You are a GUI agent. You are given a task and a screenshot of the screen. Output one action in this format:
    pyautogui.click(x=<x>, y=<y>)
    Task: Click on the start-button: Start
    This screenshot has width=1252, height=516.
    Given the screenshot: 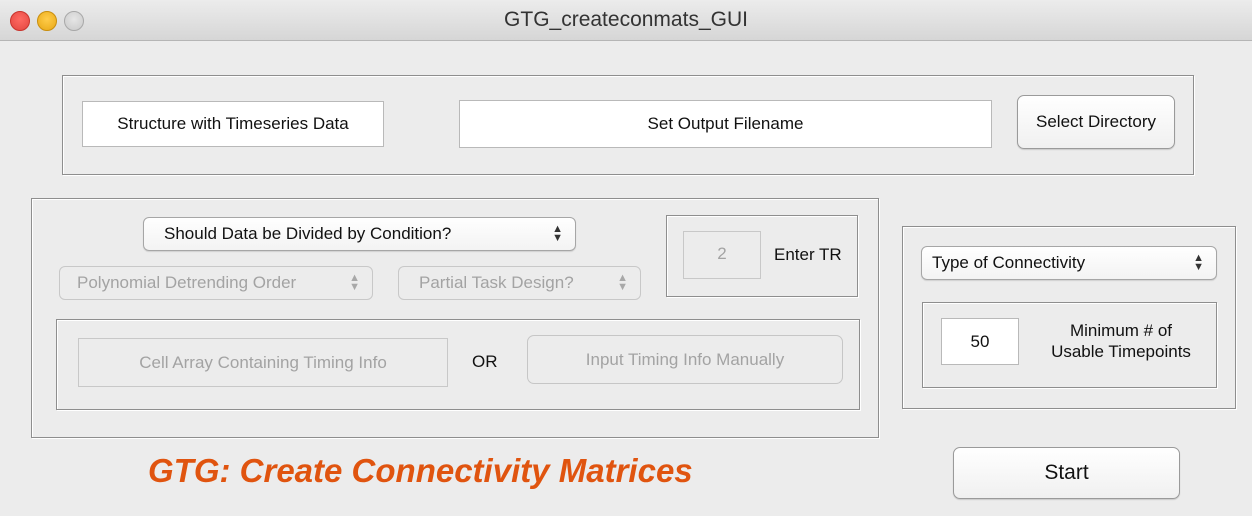 What is the action you would take?
    pyautogui.click(x=1066, y=473)
    